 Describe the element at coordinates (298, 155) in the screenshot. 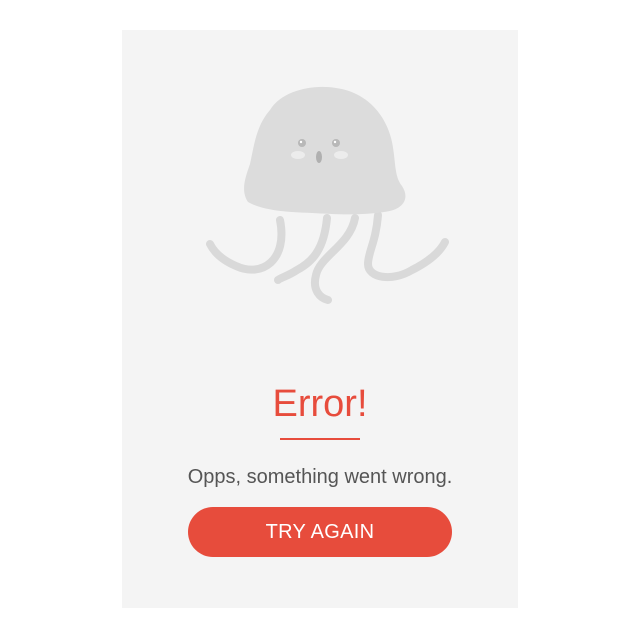

I see `left-cheek` at that location.